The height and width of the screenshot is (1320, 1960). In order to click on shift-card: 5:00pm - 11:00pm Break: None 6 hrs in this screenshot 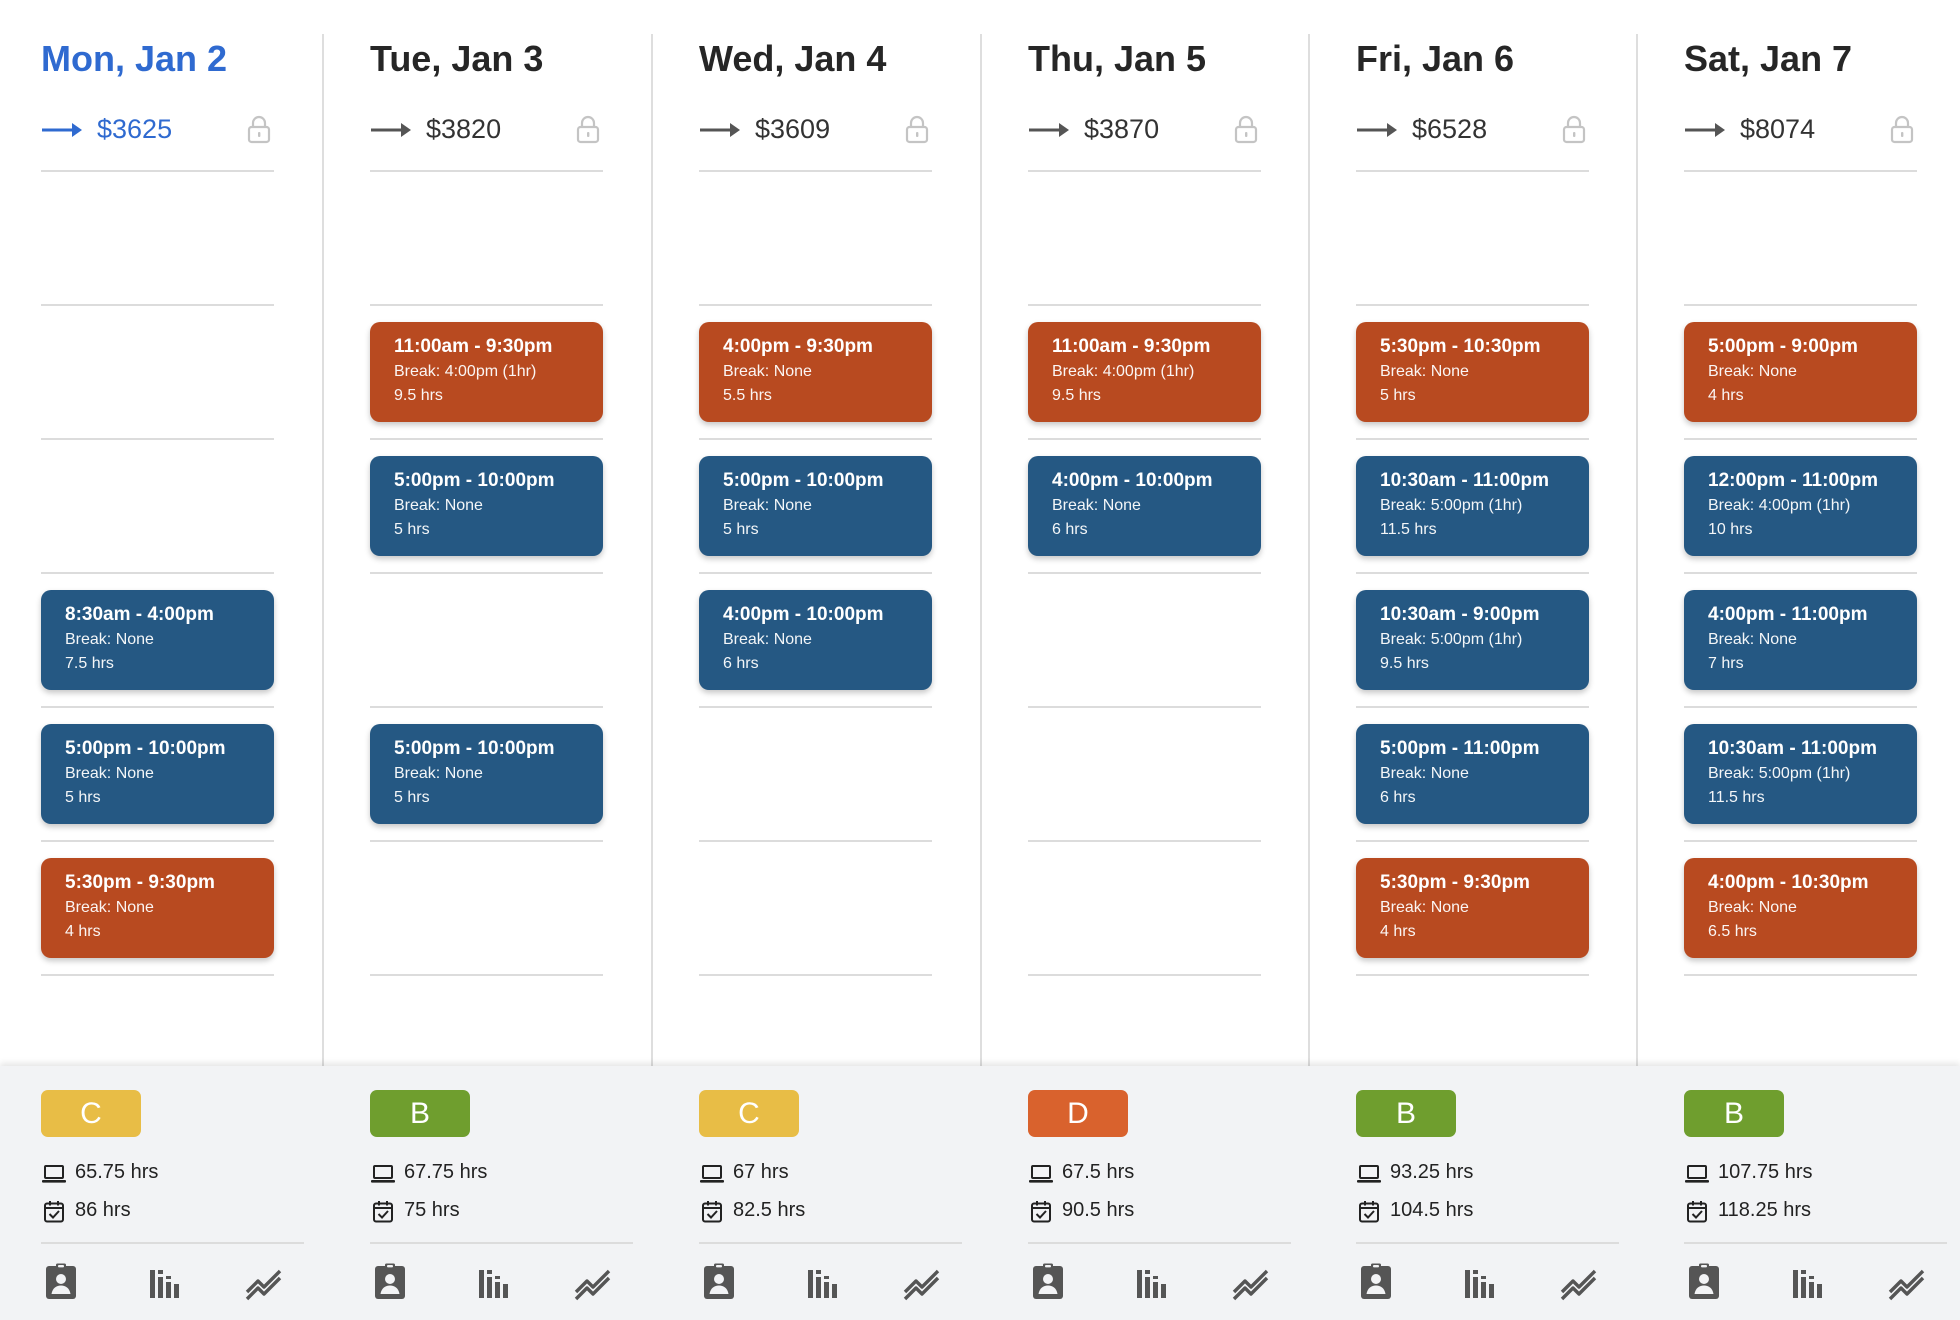, I will do `click(1472, 774)`.